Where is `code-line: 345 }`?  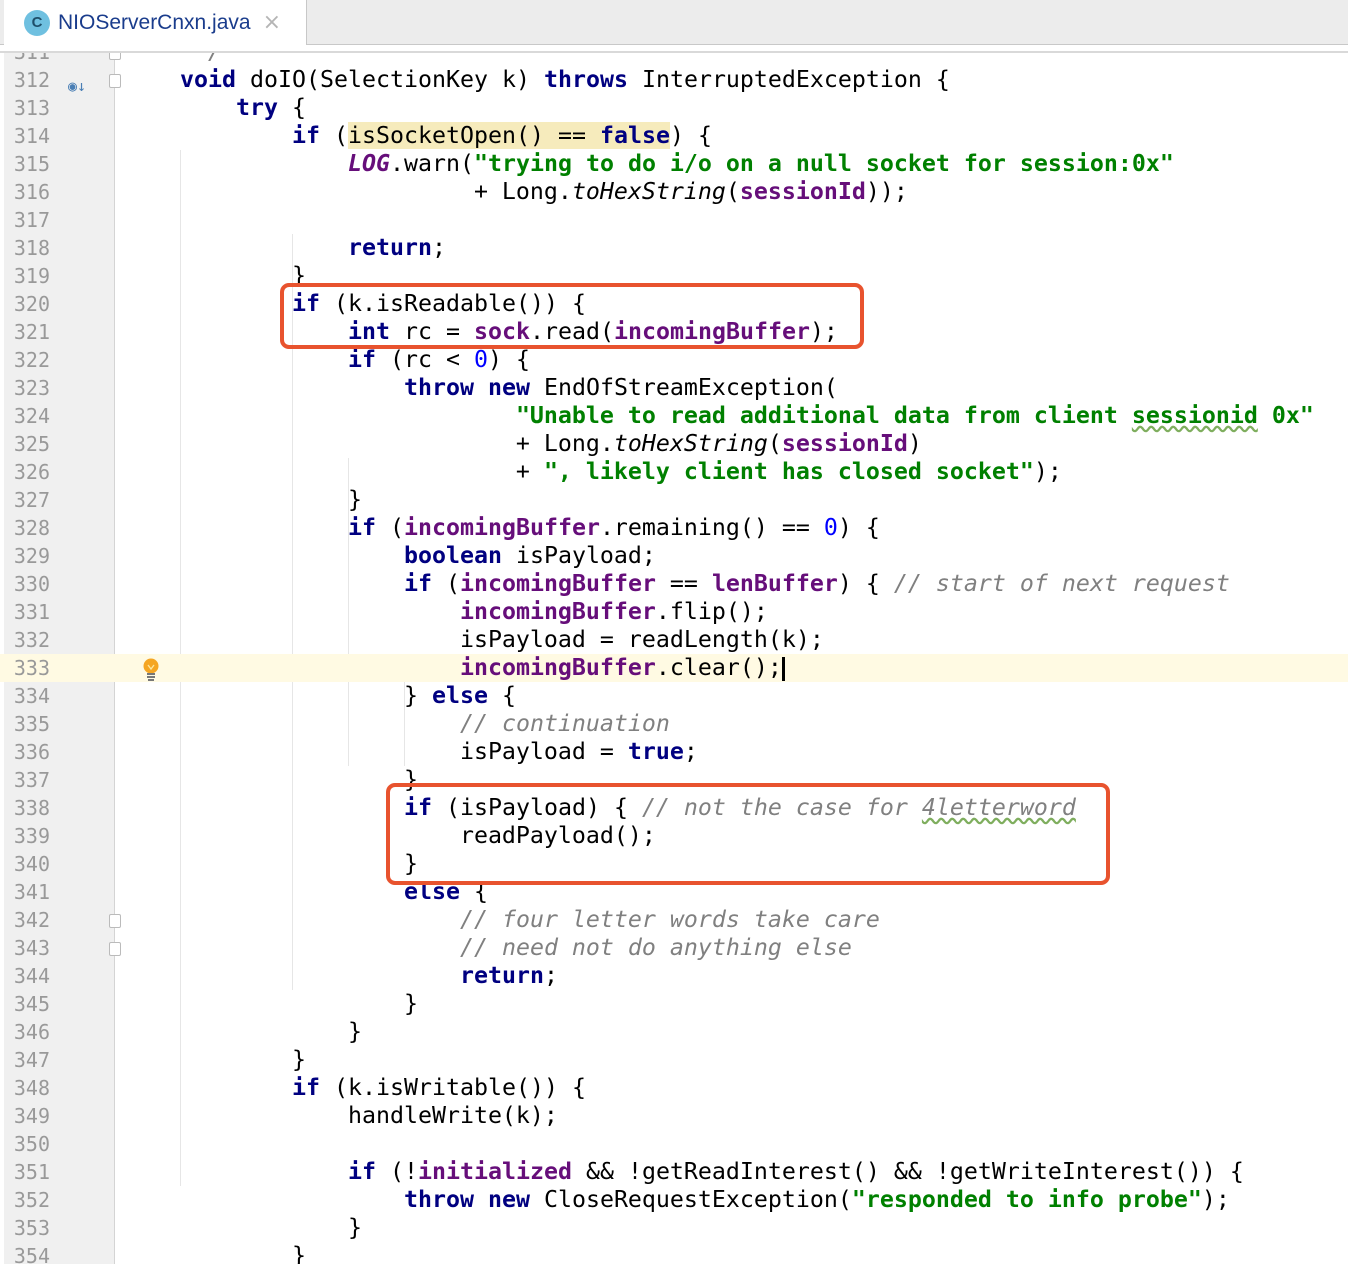 code-line: 345 } is located at coordinates (674, 1004).